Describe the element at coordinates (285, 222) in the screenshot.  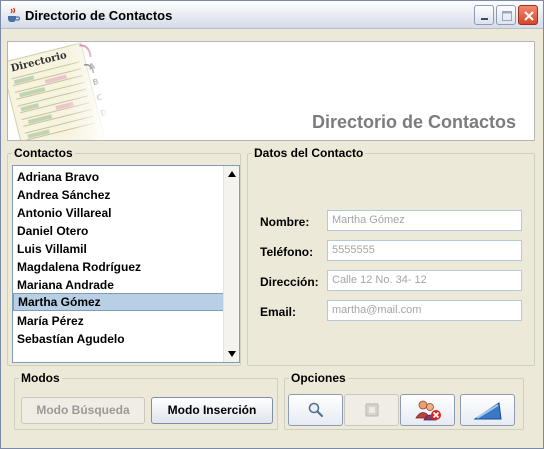
I see `name-label: Nombre:` at that location.